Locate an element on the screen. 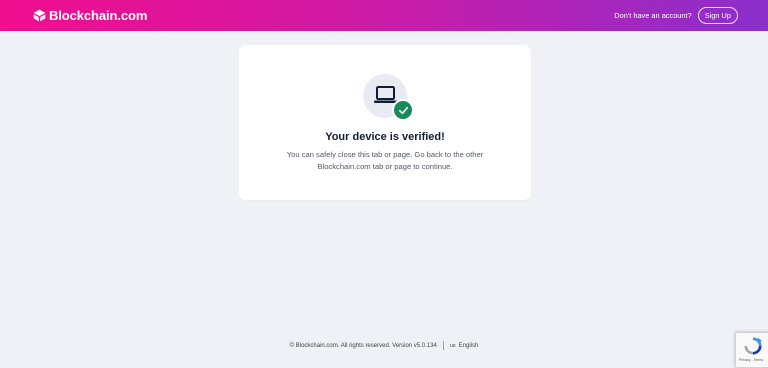 The height and width of the screenshot is (368, 768). recaptcha-badge: Privacy - Terms is located at coordinates (751, 350).